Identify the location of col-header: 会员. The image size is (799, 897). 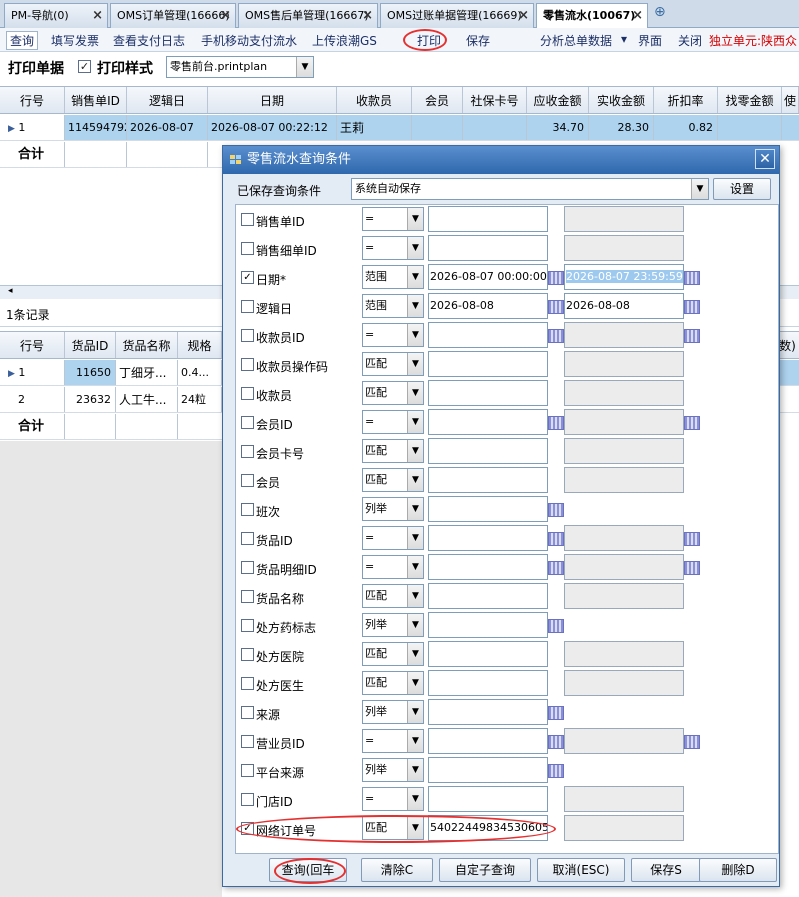
(437, 100).